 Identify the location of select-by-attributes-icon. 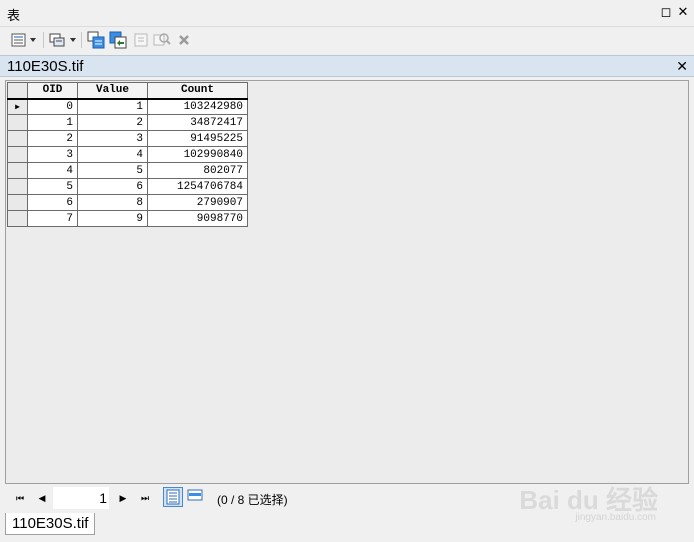
(96, 40).